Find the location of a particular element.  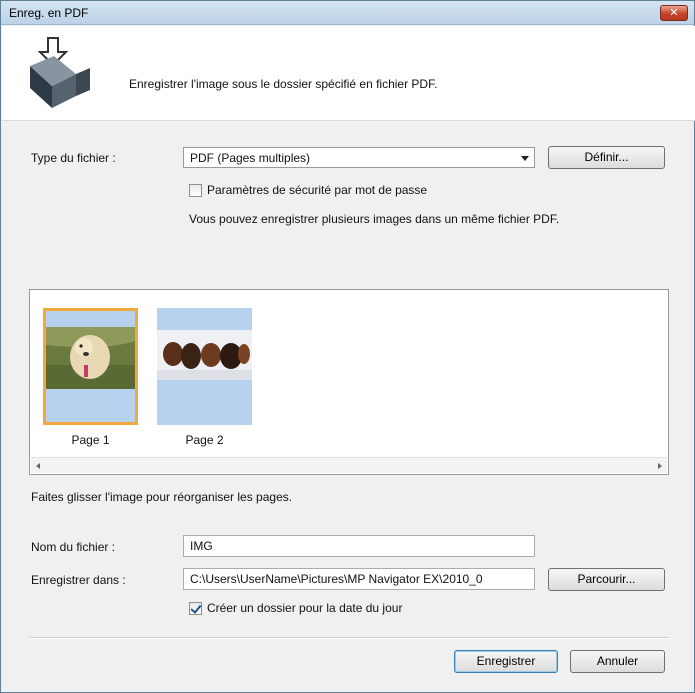

cancel-button: Annuler is located at coordinates (617, 661).